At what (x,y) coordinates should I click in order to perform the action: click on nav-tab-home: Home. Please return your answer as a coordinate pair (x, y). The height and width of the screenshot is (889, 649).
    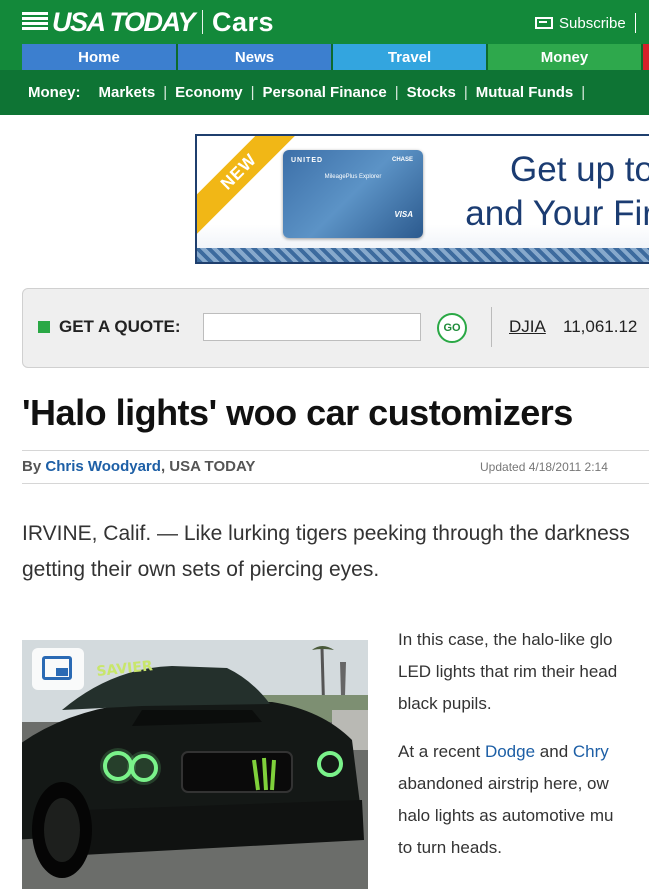
    Looking at the image, I should click on (100, 57).